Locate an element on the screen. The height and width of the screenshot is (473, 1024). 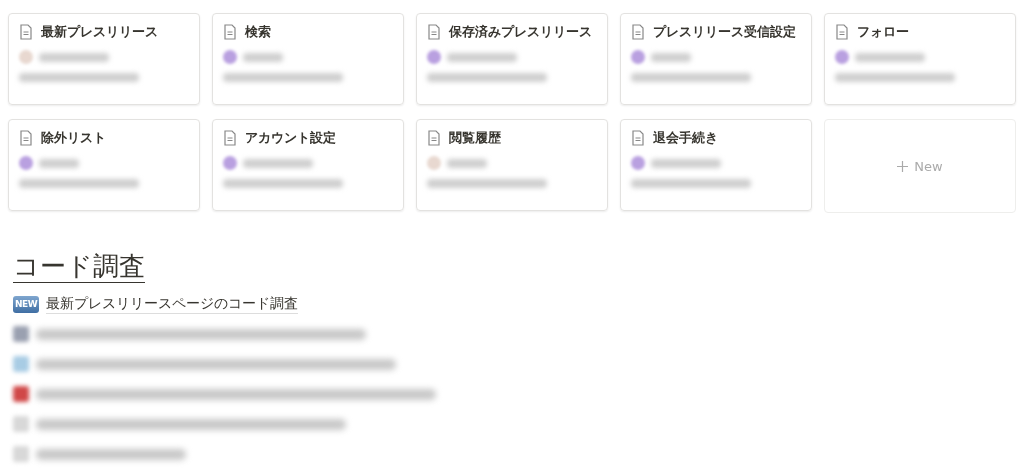
section-heading: コード調査 is located at coordinates (79, 267).